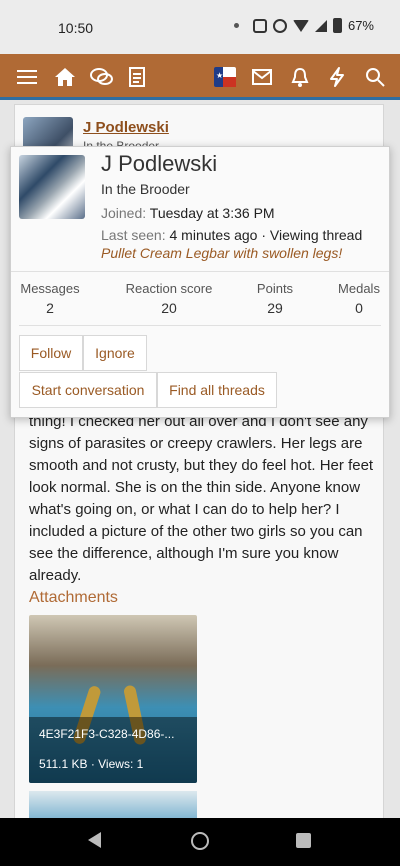 This screenshot has height=866, width=400. Describe the element at coordinates (359, 298) in the screenshot. I see `stat-medals: Medals 0` at that location.